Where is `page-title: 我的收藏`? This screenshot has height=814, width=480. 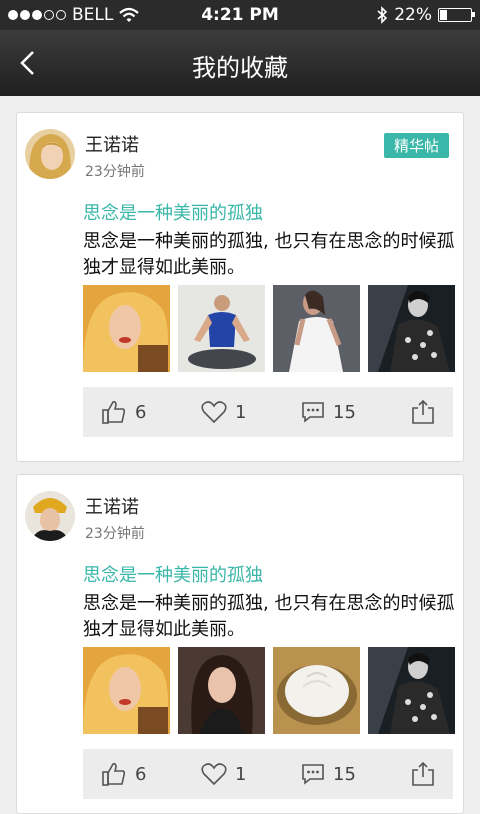
page-title: 我的收藏 is located at coordinates (240, 68).